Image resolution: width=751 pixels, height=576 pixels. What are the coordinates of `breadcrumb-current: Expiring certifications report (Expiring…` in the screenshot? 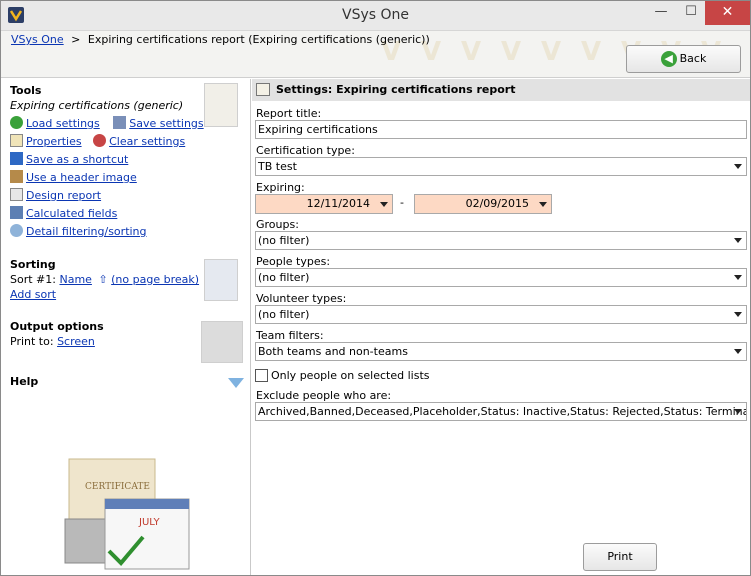 It's located at (258, 39).